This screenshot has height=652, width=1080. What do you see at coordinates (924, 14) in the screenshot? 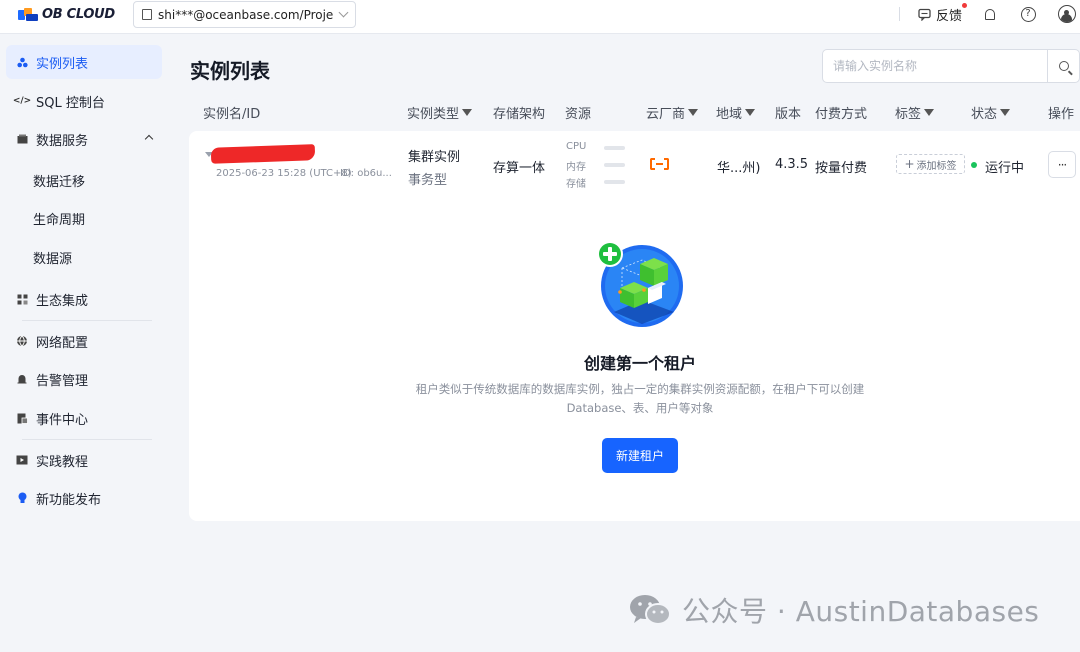
I see `feedback-icon` at bounding box center [924, 14].